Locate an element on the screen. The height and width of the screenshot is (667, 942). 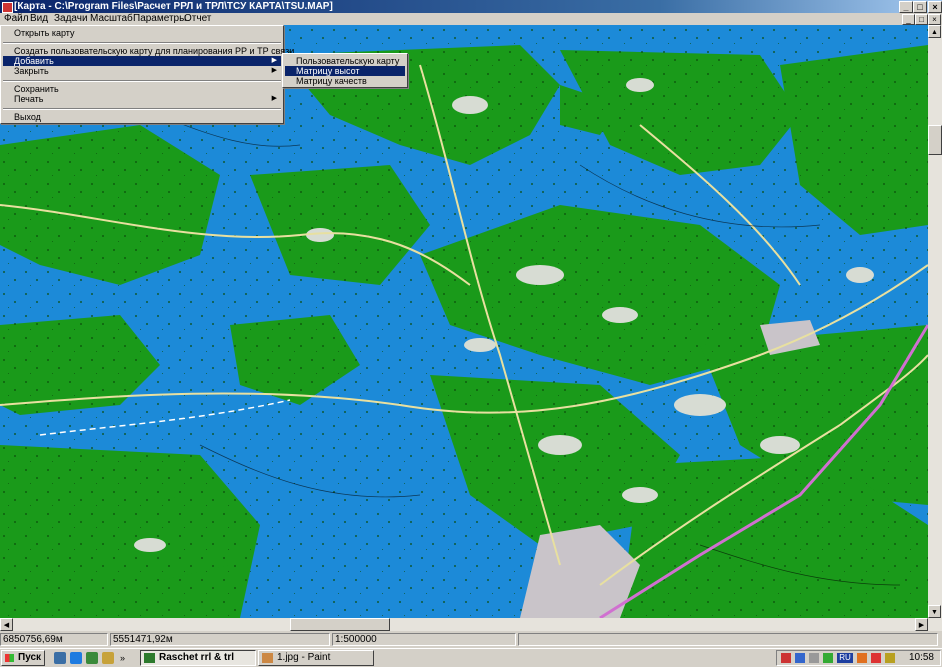
language-indicator: RU is located at coordinates (845, 658).